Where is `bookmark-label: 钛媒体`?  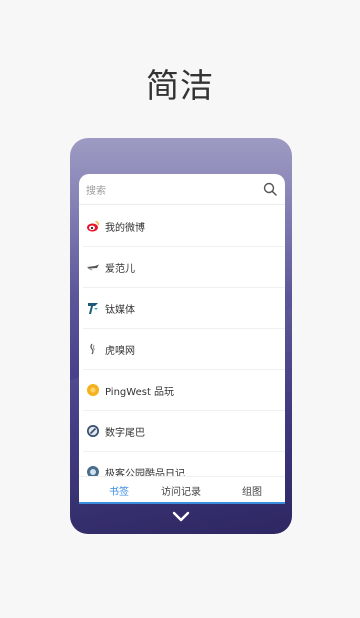 bookmark-label: 钛媒体 is located at coordinates (120, 310).